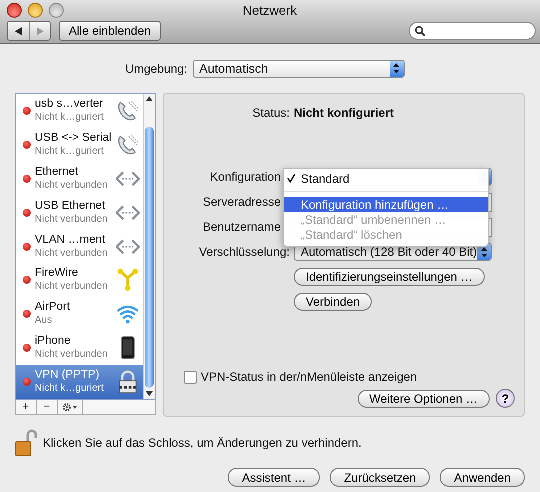  Describe the element at coordinates (47, 407) in the screenshot. I see `remove-button: −` at that location.